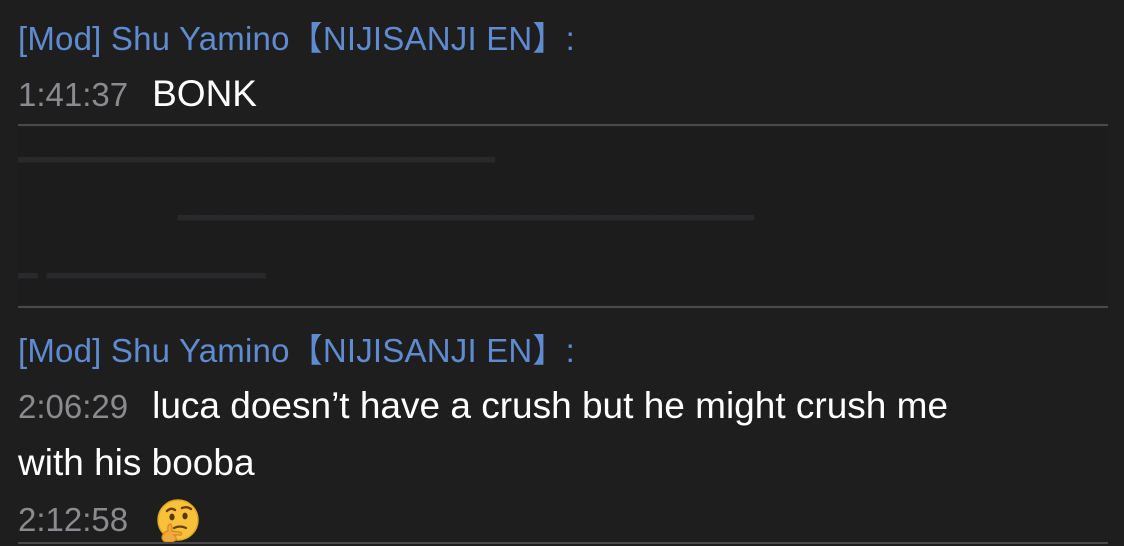 This screenshot has width=1124, height=546. I want to click on message-timestamp: 2:06:29, so click(73, 406).